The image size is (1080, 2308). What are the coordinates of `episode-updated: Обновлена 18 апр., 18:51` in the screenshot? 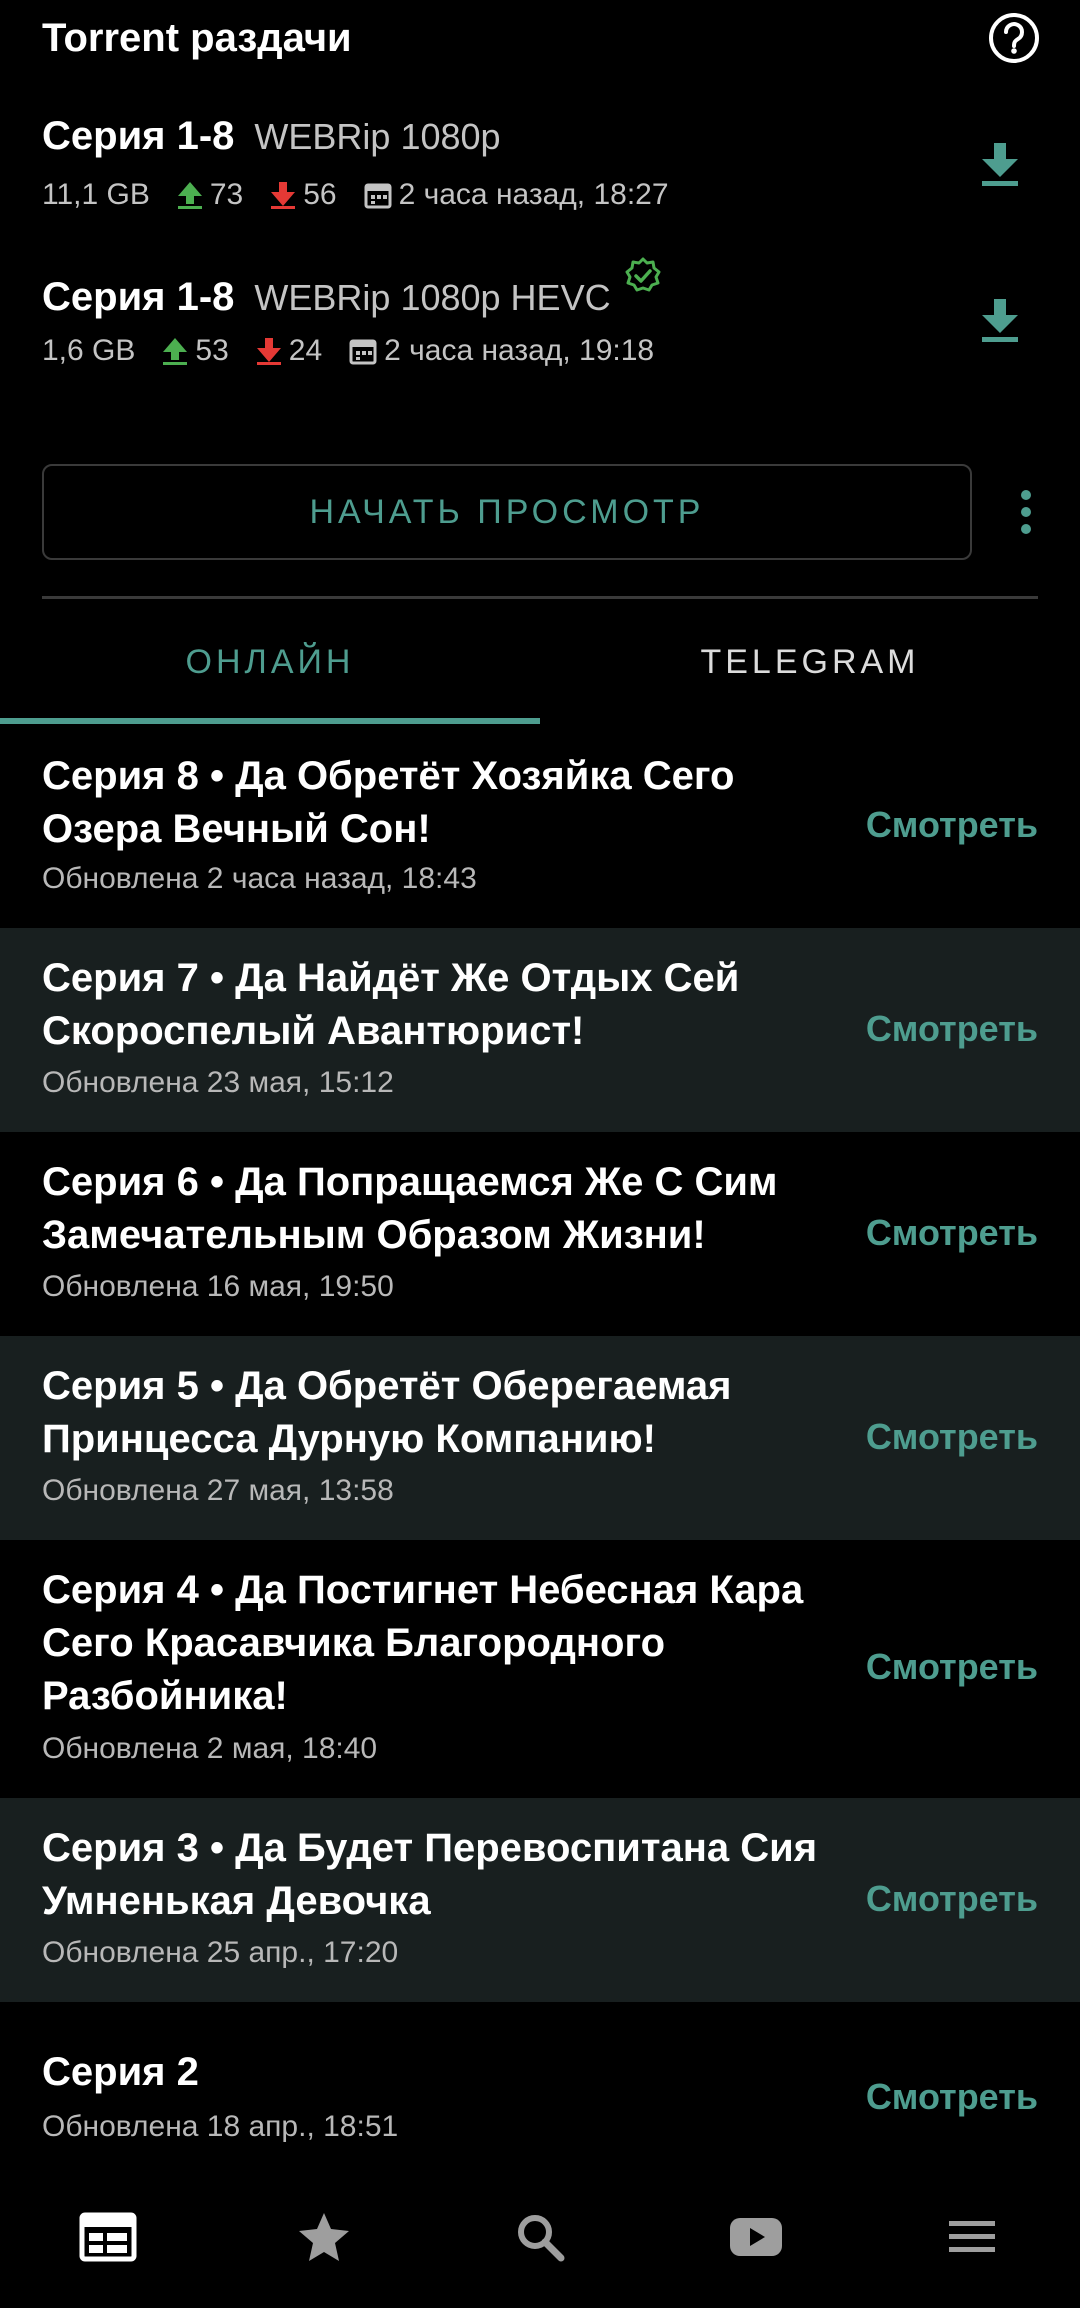 It's located at (220, 2126).